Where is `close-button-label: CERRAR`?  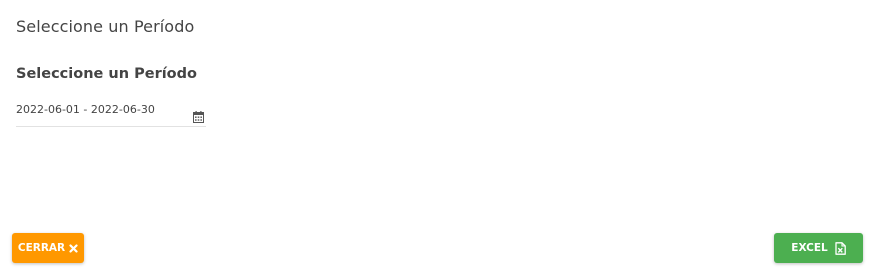
close-button-label: CERRAR is located at coordinates (41, 248).